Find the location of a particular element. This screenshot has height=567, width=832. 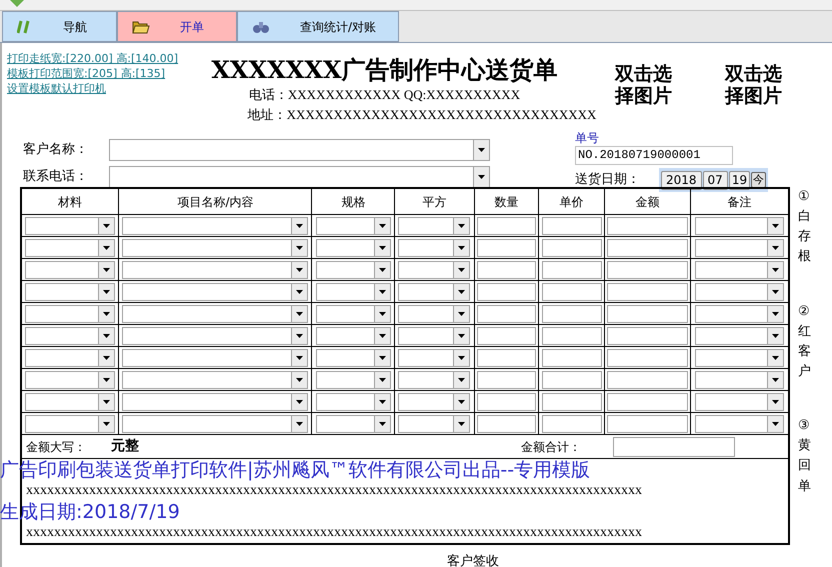

month-field: 07 is located at coordinates (715, 180).